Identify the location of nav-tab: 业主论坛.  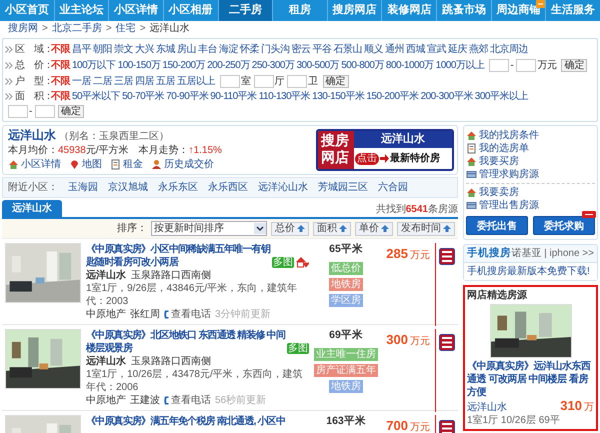
(82, 10).